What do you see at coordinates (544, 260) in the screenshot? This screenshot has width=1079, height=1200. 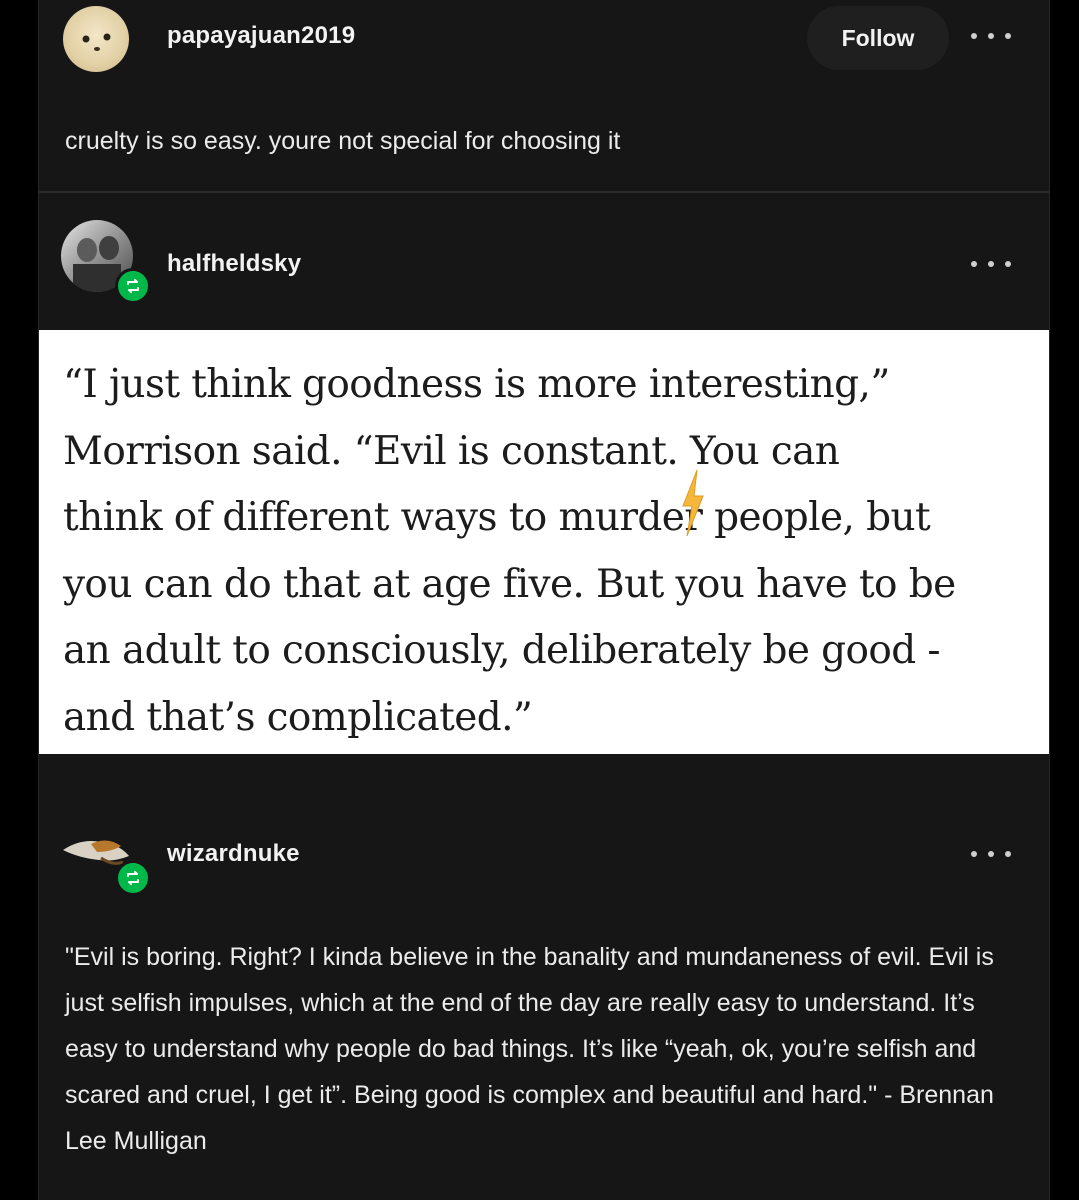 I see `post-header-halfheldsky: halfheldsky` at bounding box center [544, 260].